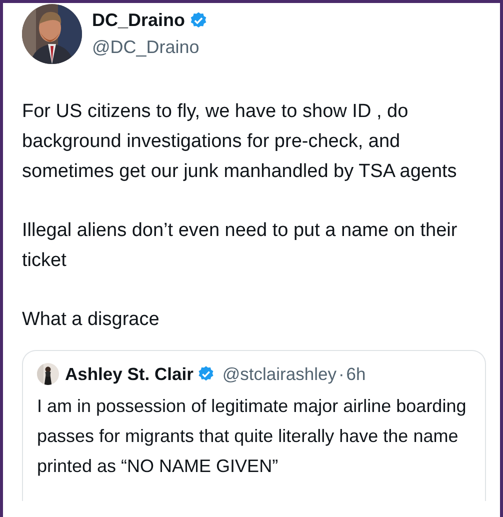 The image size is (503, 517). I want to click on author-name: DC_Draino, so click(139, 20).